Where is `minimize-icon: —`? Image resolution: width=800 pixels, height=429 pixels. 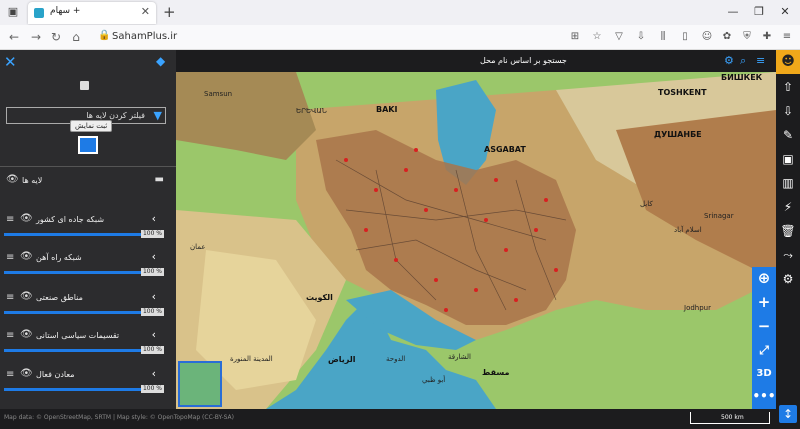
minimize-icon: — is located at coordinates (733, 12).